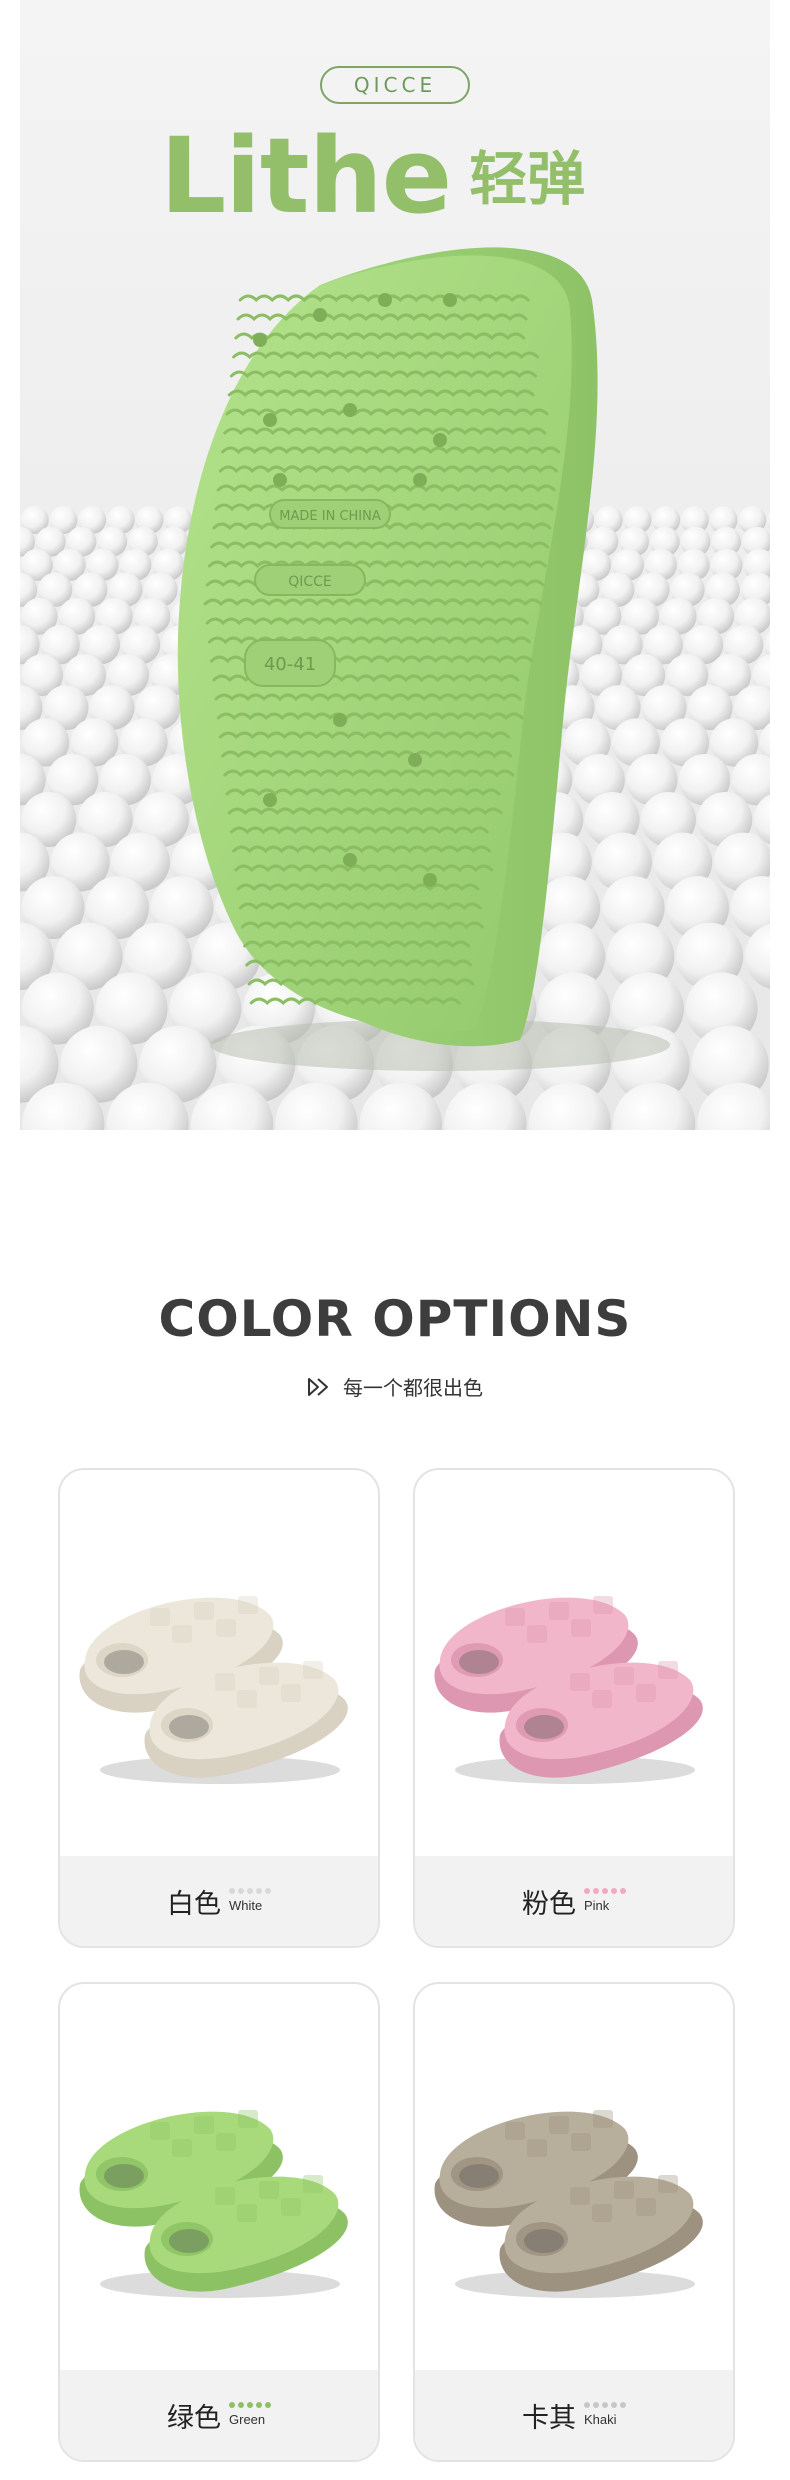  What do you see at coordinates (527, 179) in the screenshot?
I see `hero-title-cn: 轻弹` at bounding box center [527, 179].